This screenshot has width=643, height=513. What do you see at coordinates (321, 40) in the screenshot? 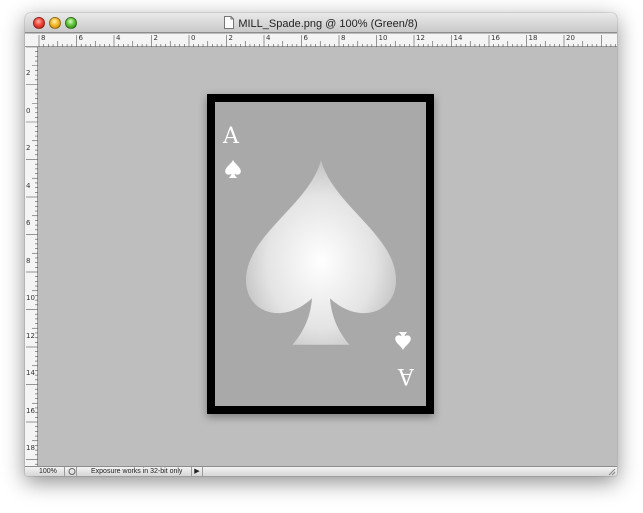
I see `horizontal-ruler: 8 6 4 2 0 2 4 6 8 10 12 14 16 18 20` at bounding box center [321, 40].